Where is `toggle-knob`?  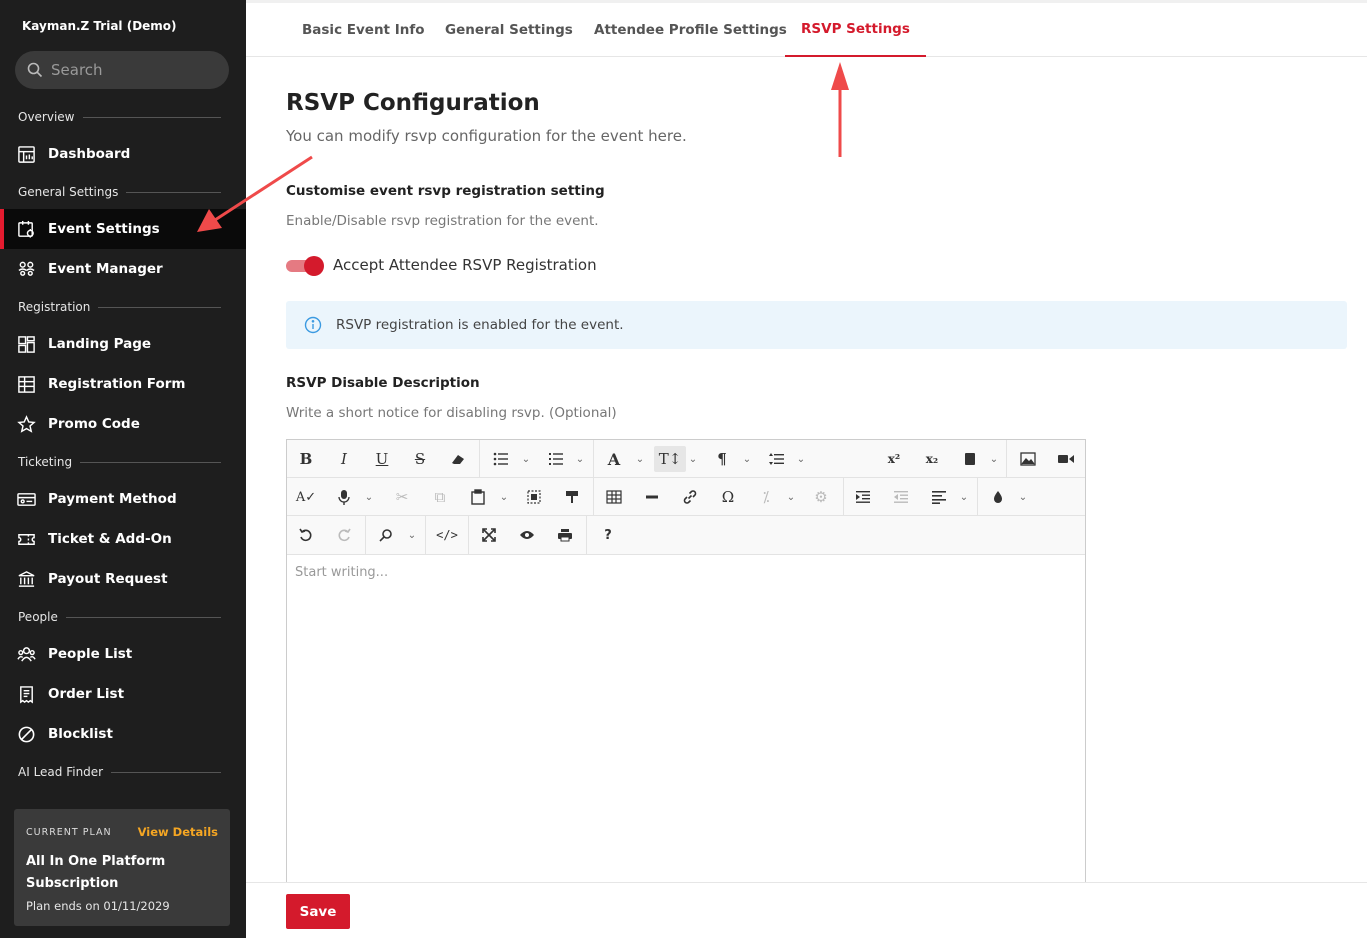
toggle-knob is located at coordinates (314, 266).